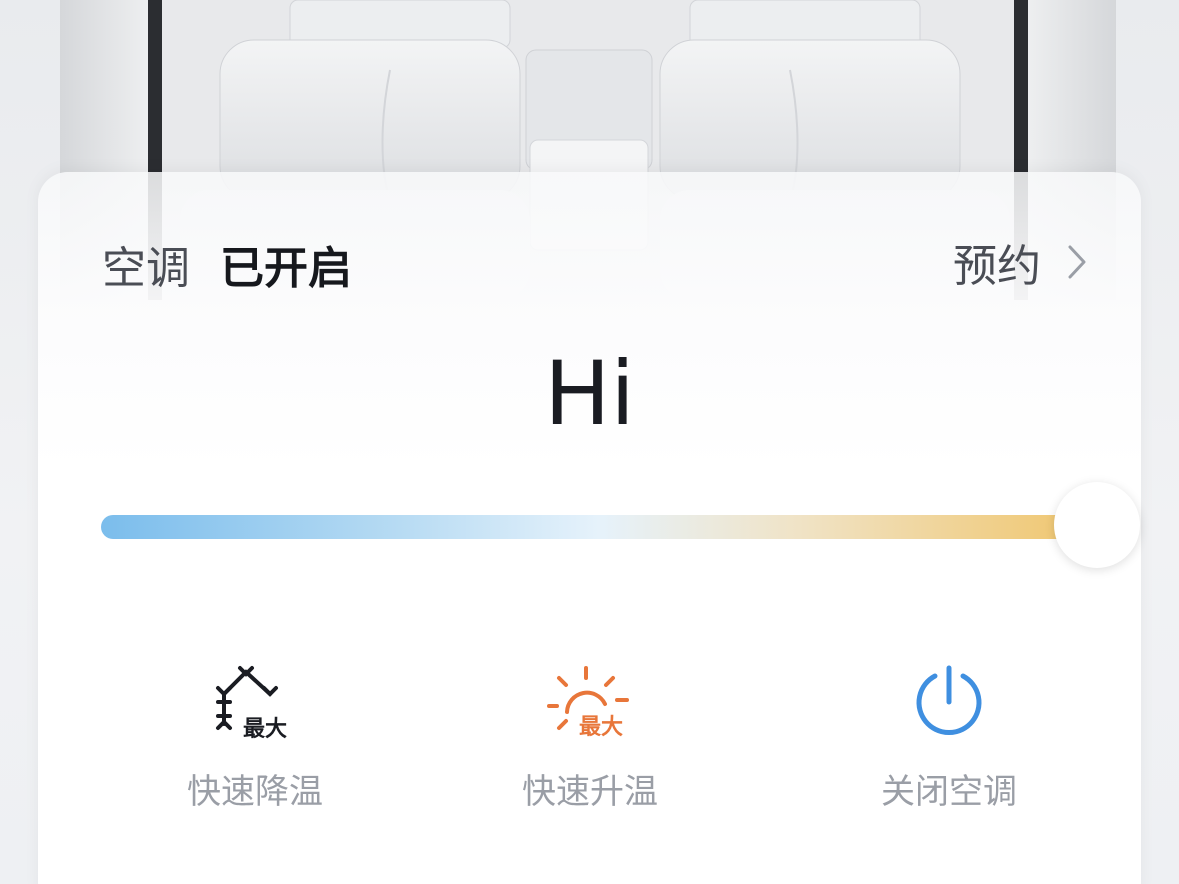  Describe the element at coordinates (265, 729) in the screenshot. I see `snowflake-max-badge: 最大` at that location.